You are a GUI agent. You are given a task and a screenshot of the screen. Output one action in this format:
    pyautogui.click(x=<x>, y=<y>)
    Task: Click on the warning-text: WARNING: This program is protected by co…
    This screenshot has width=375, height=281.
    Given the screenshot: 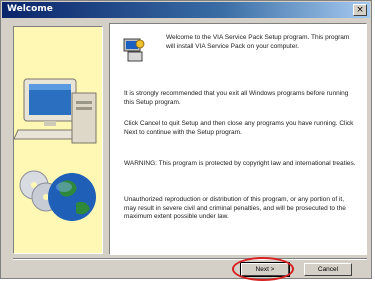 What is the action you would take?
    pyautogui.click(x=240, y=163)
    